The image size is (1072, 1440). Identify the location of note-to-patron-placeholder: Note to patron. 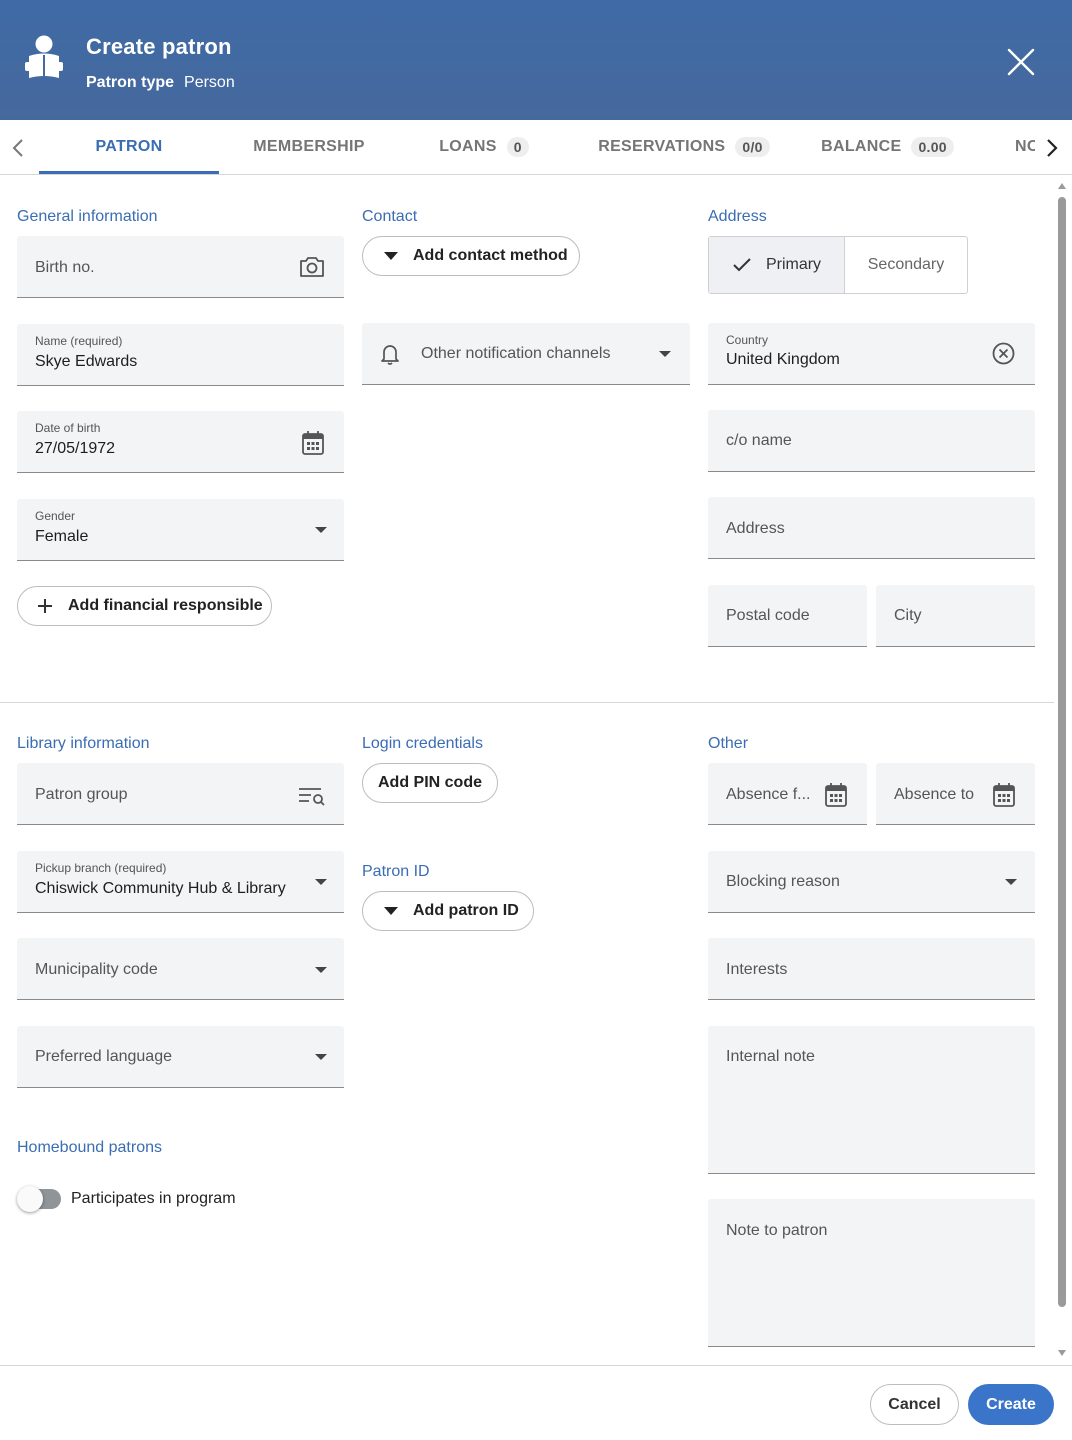
(777, 1230).